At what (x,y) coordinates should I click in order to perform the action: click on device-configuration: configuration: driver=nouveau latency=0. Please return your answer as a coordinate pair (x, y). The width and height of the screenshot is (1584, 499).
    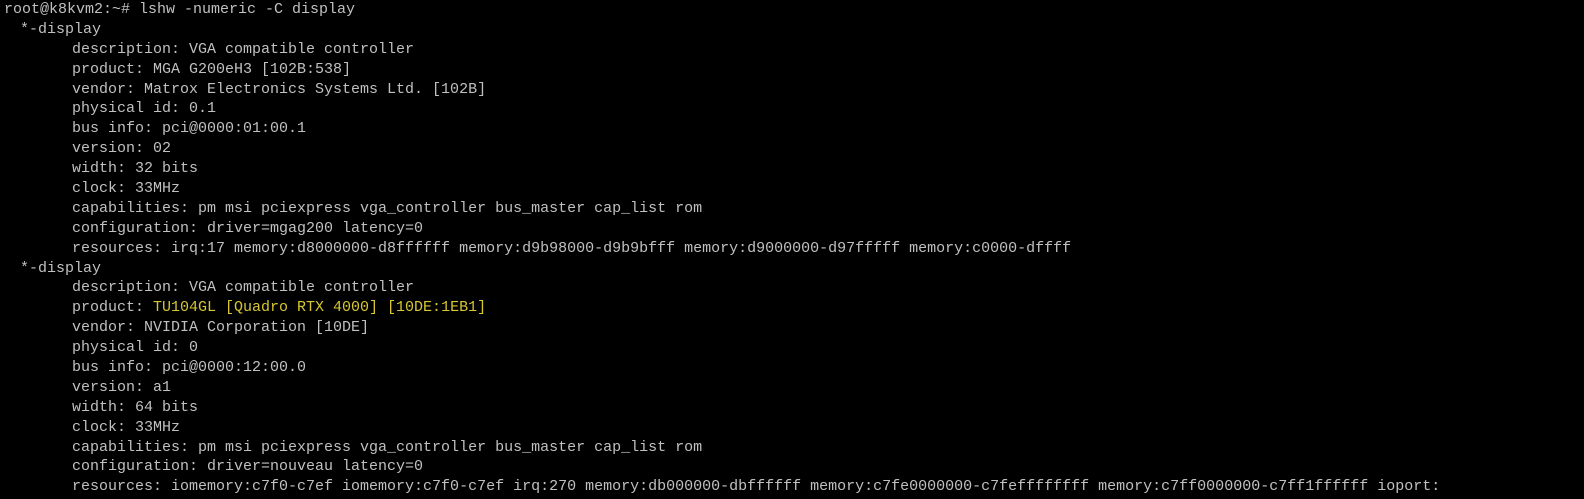
    Looking at the image, I should click on (248, 467).